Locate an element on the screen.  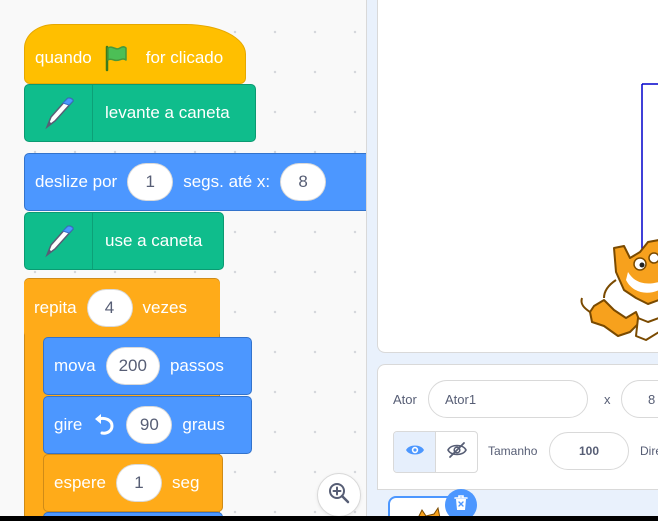
x-label: x is located at coordinates (607, 399).